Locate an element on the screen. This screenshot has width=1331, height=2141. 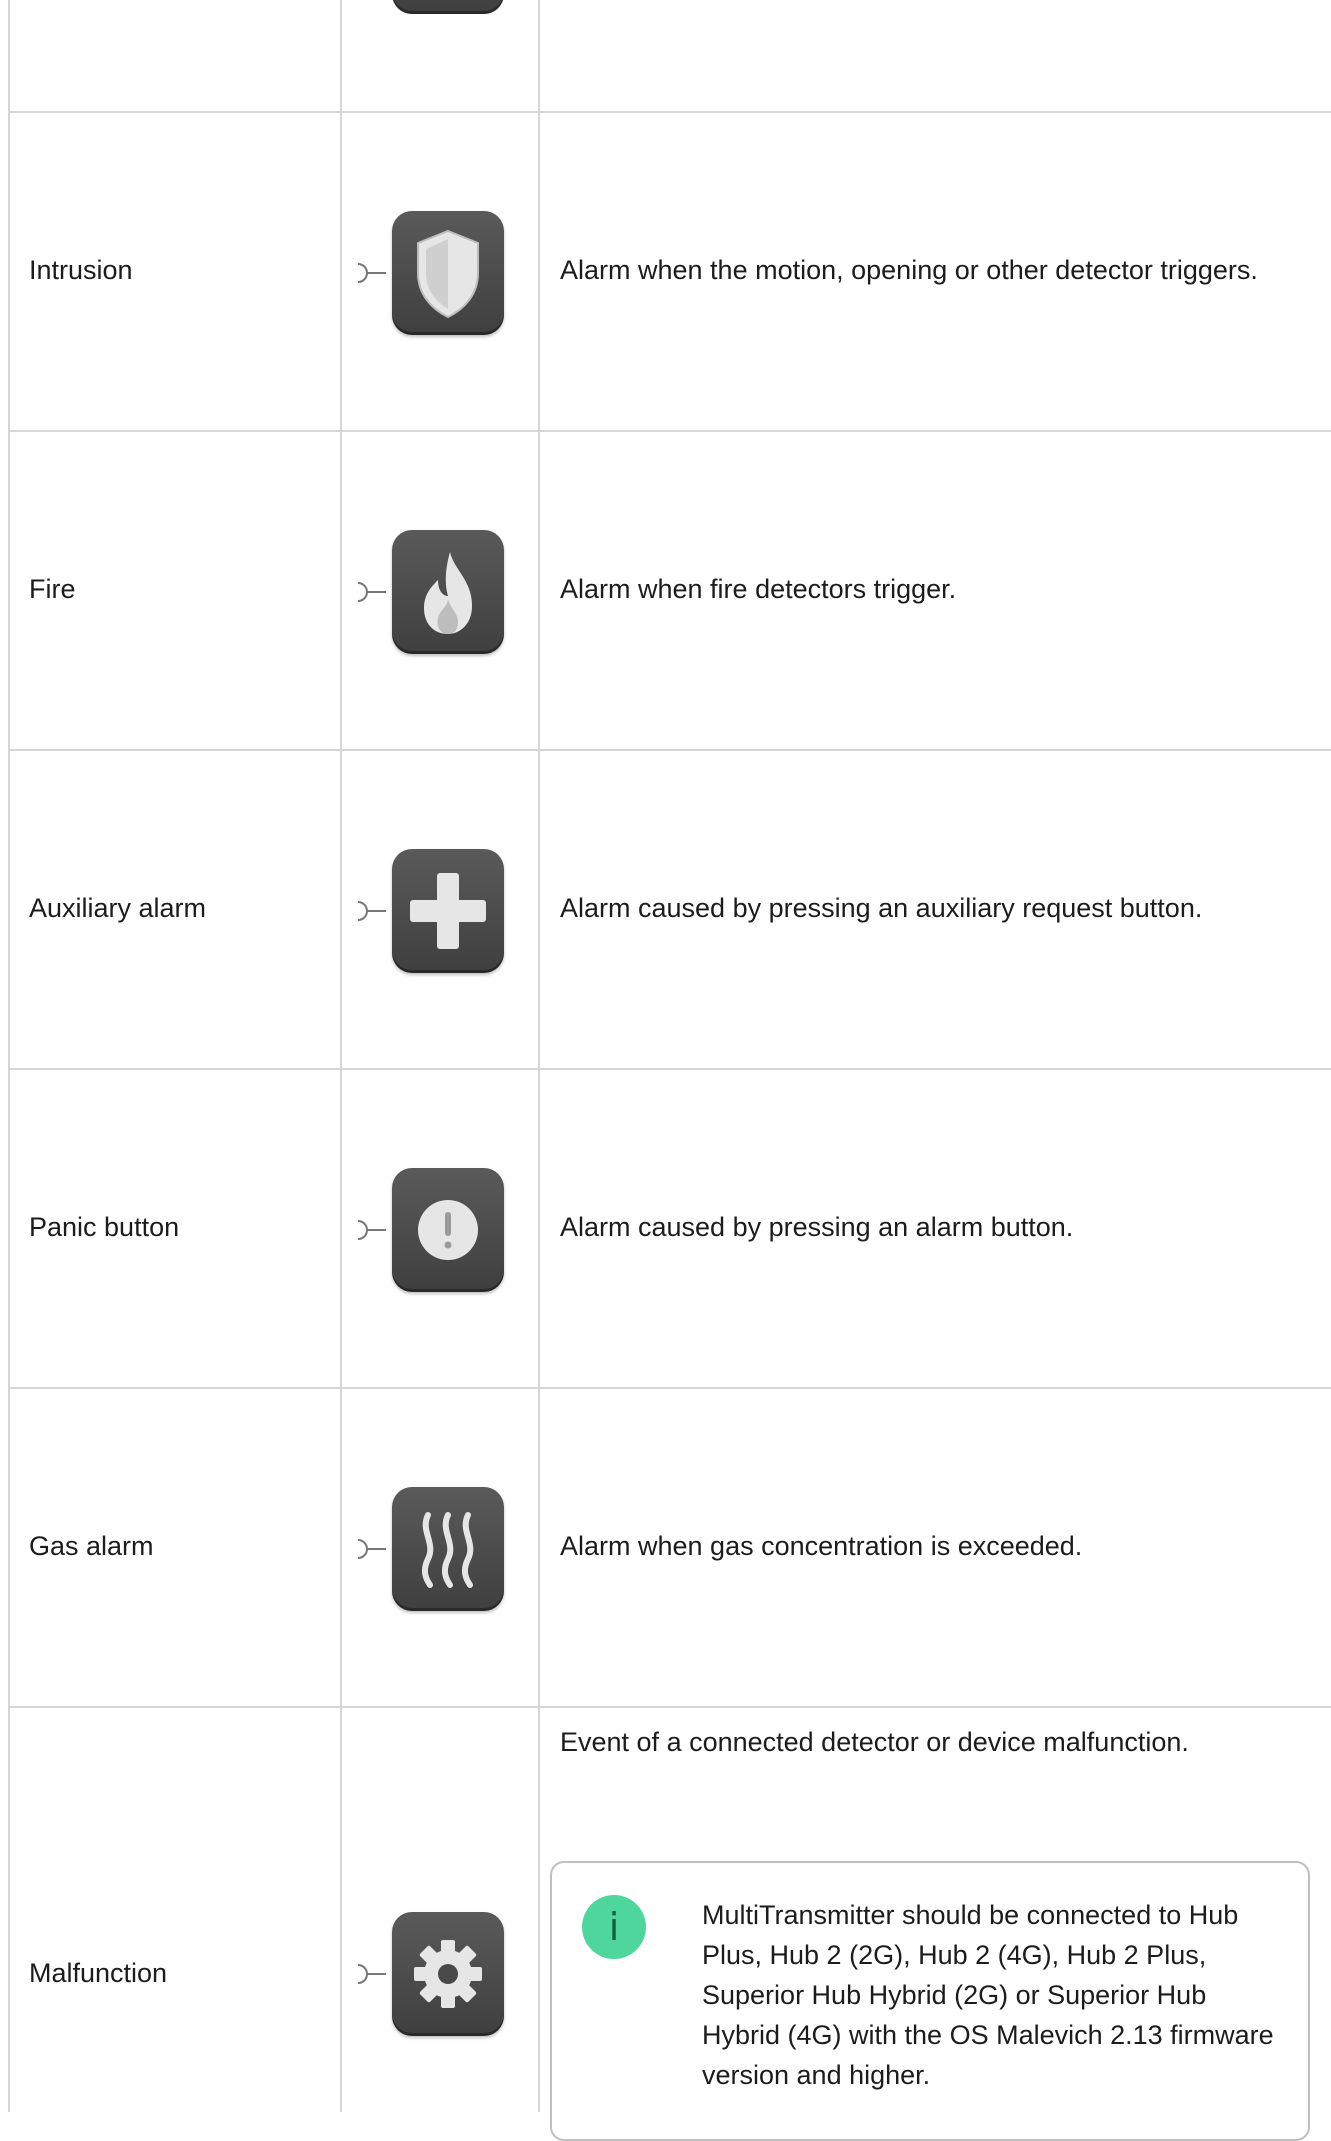
plus-icon is located at coordinates (448, 911).